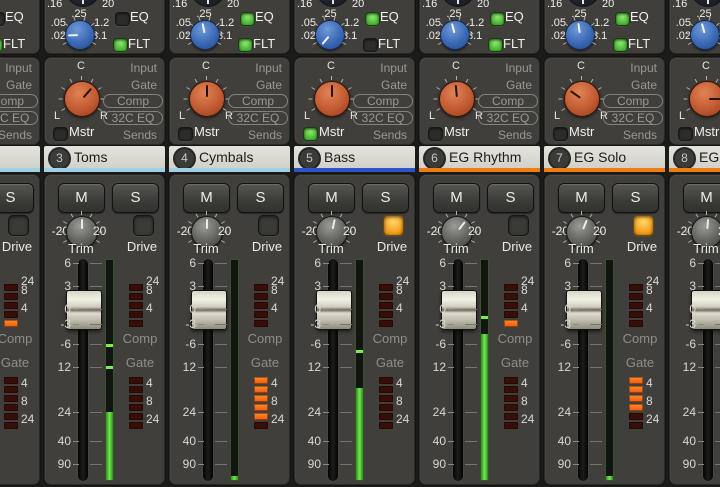 This screenshot has width=720, height=487. What do you see at coordinates (102, 23) in the screenshot?
I see `eq-scale-label: 1.2` at bounding box center [102, 23].